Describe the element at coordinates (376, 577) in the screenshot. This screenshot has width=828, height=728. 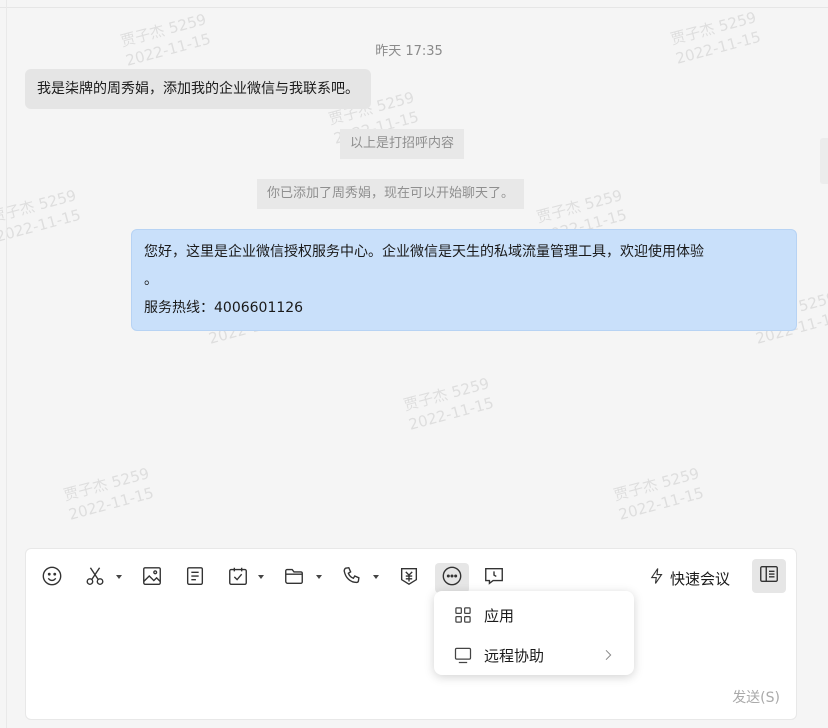
I see `call-options-caret` at that location.